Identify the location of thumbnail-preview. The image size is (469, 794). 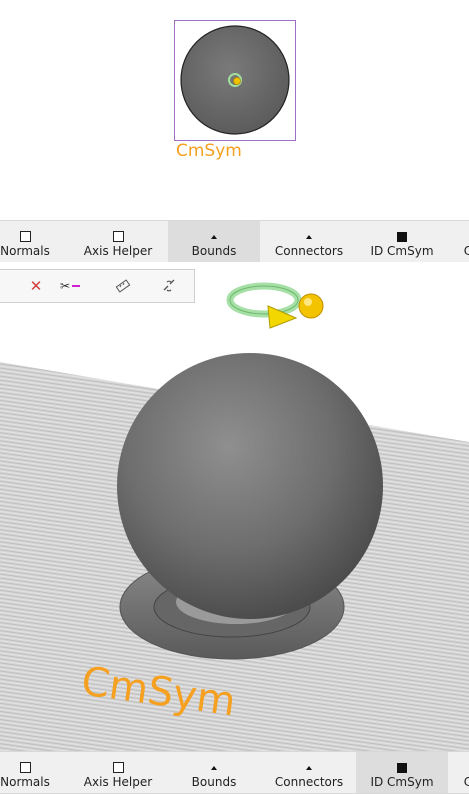
(235, 80).